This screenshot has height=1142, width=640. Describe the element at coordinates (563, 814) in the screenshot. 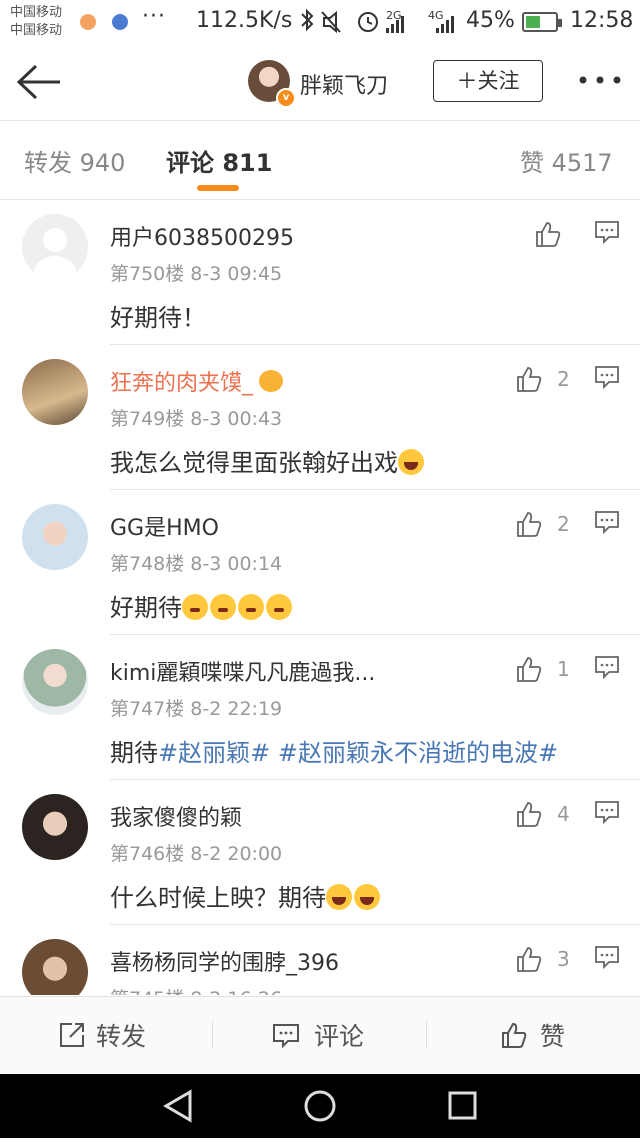

I see `like-count: 4` at that location.